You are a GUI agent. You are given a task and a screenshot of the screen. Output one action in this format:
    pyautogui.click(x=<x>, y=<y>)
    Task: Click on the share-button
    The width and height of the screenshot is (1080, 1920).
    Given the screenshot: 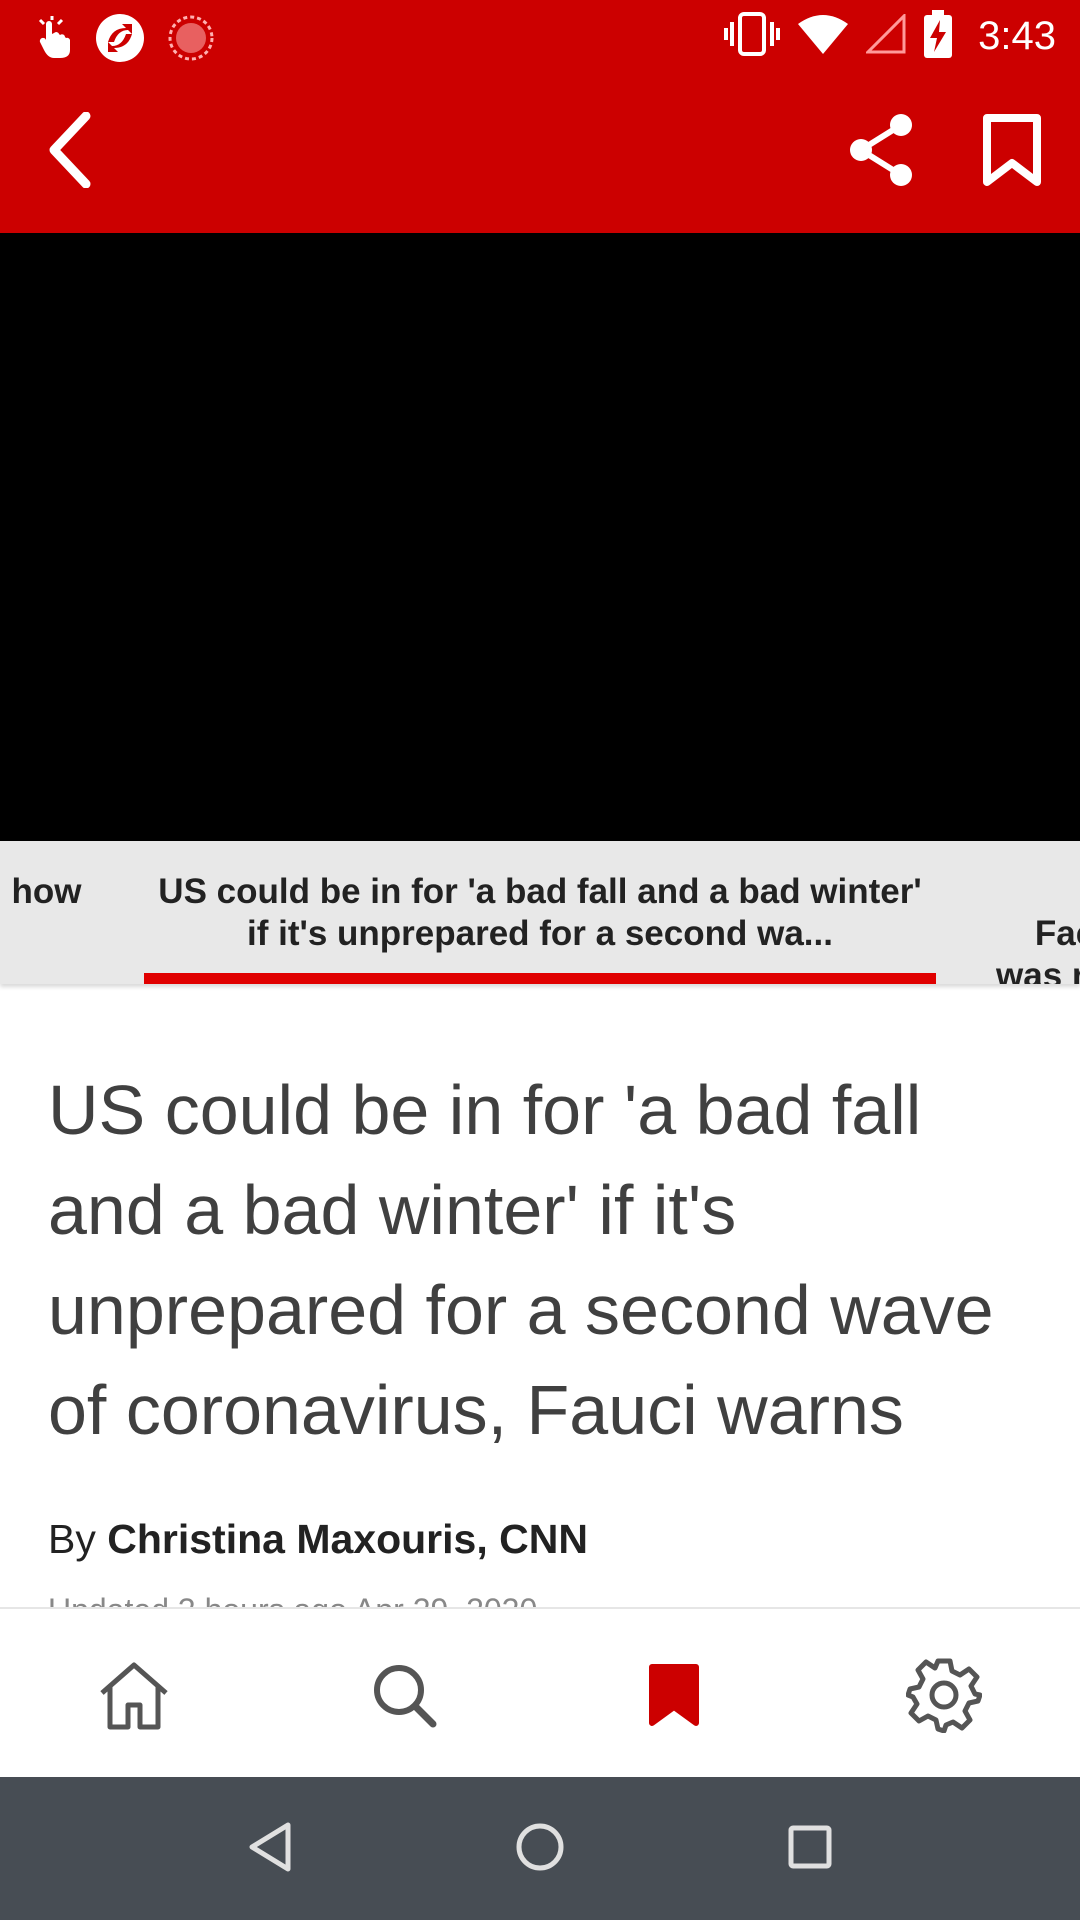 What is the action you would take?
    pyautogui.click(x=882, y=152)
    